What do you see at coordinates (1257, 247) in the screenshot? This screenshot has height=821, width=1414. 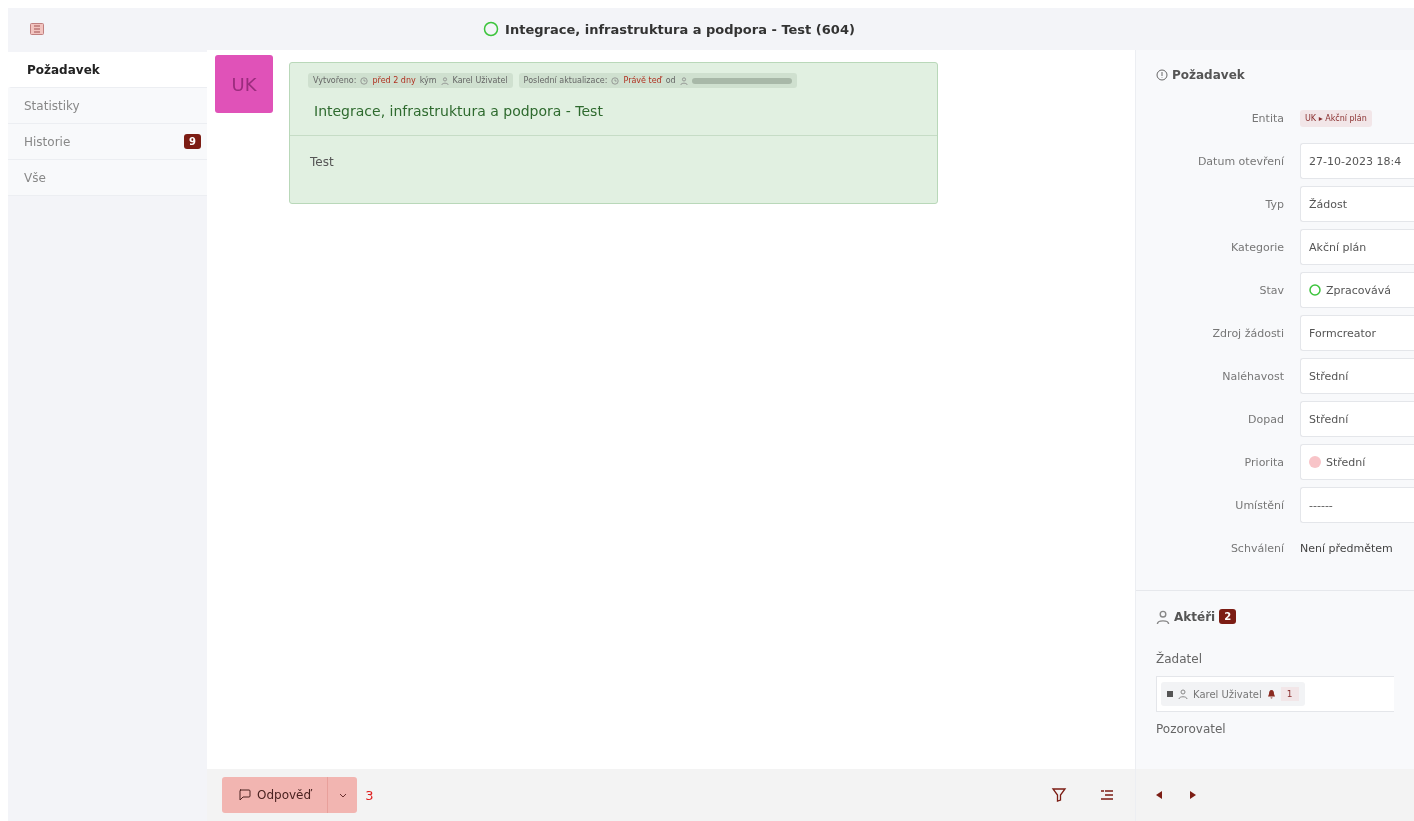 I see `field-label: Kategorie` at bounding box center [1257, 247].